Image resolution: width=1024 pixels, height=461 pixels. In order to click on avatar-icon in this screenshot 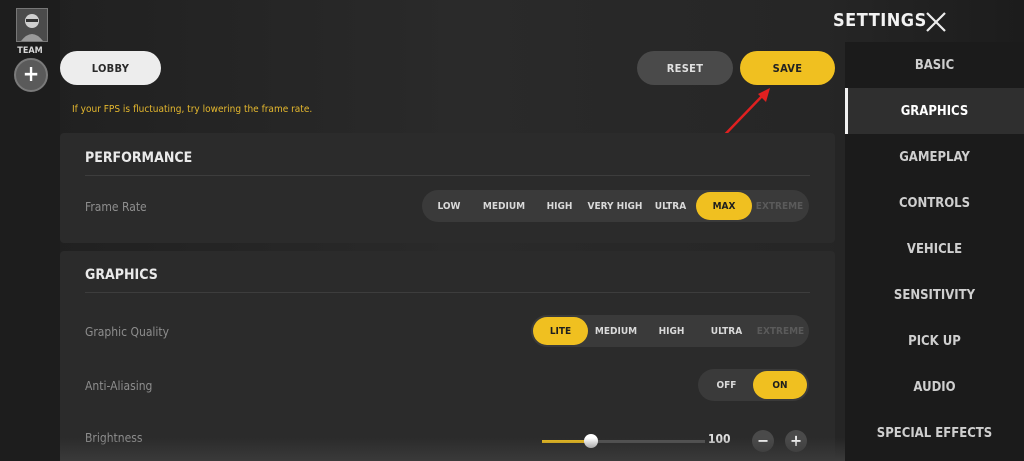, I will do `click(32, 25)`.